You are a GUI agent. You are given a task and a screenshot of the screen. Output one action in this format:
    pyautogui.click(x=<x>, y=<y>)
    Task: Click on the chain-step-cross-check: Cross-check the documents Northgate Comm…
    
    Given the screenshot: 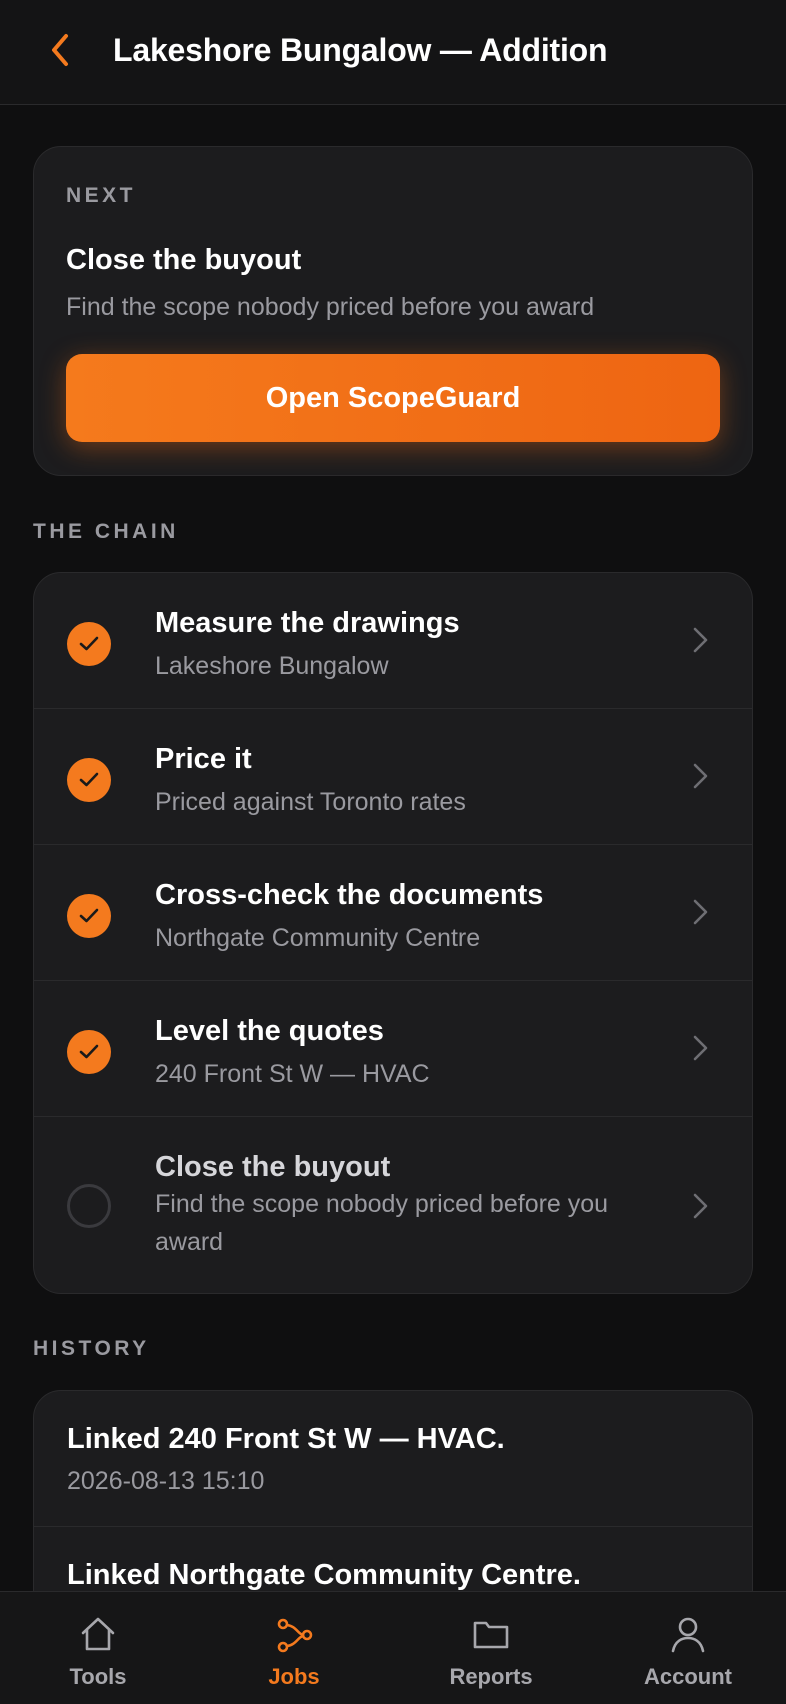 What is the action you would take?
    pyautogui.click(x=393, y=913)
    